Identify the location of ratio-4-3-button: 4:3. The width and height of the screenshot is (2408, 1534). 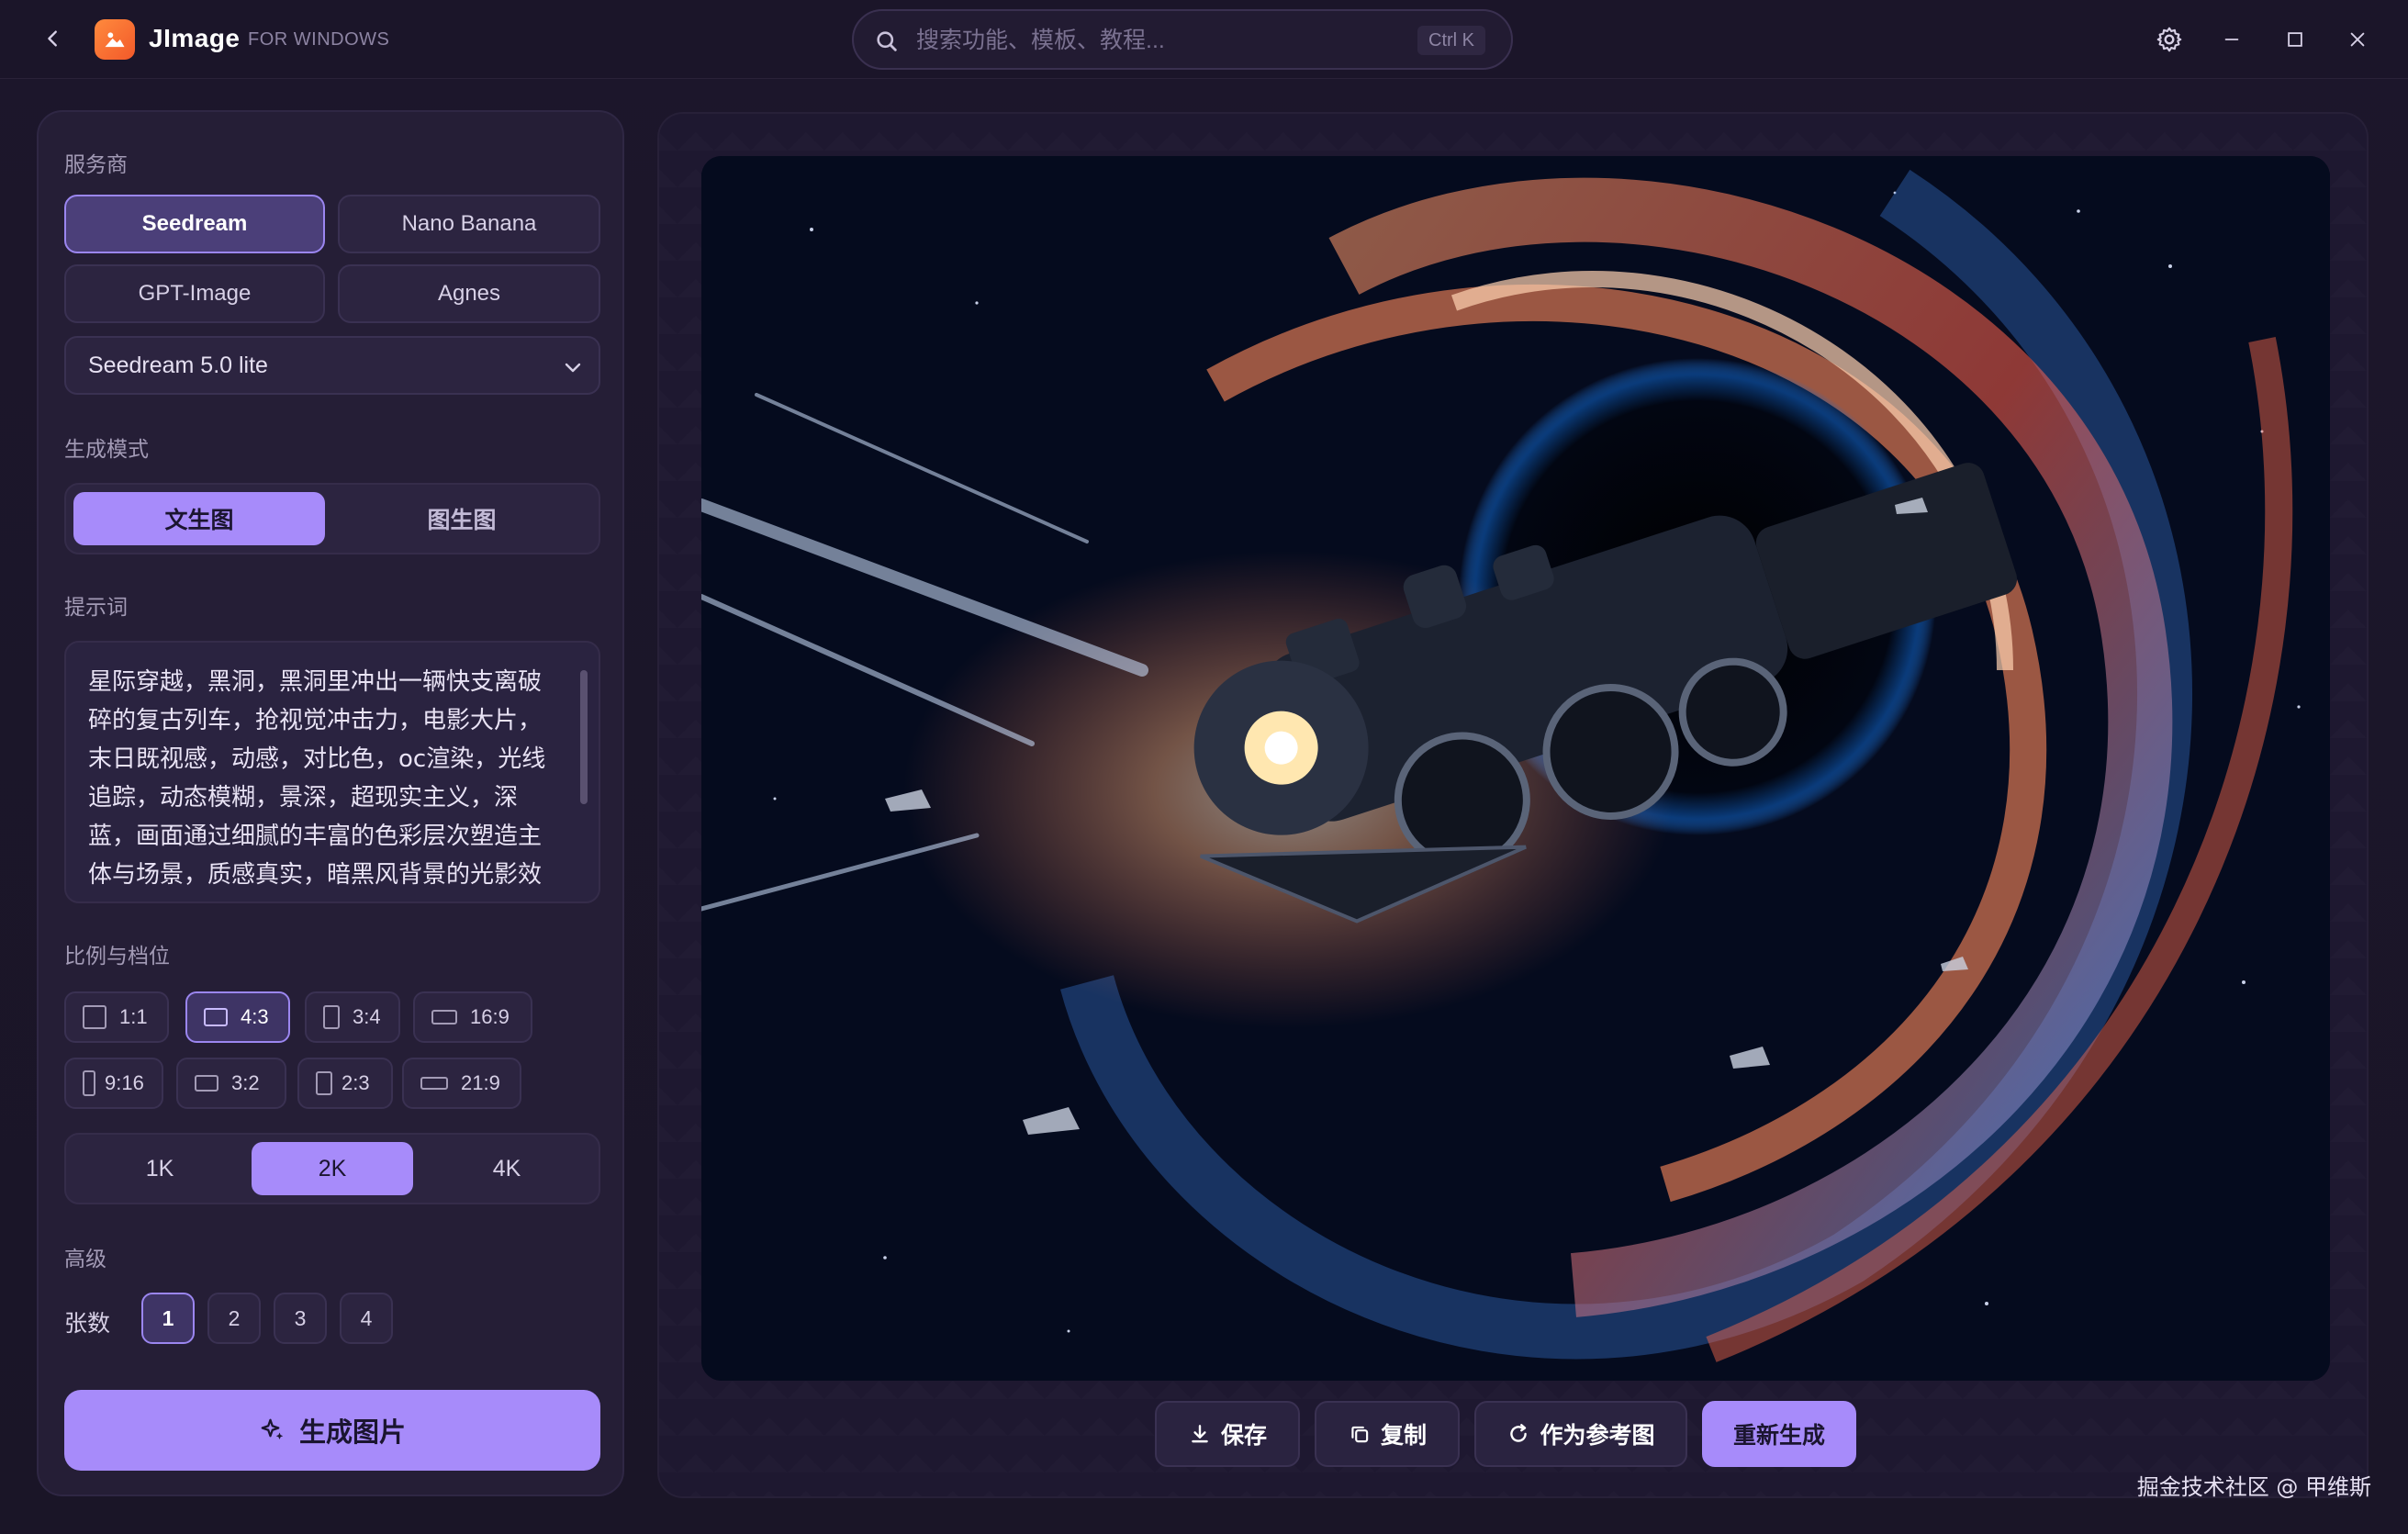
(237, 1017).